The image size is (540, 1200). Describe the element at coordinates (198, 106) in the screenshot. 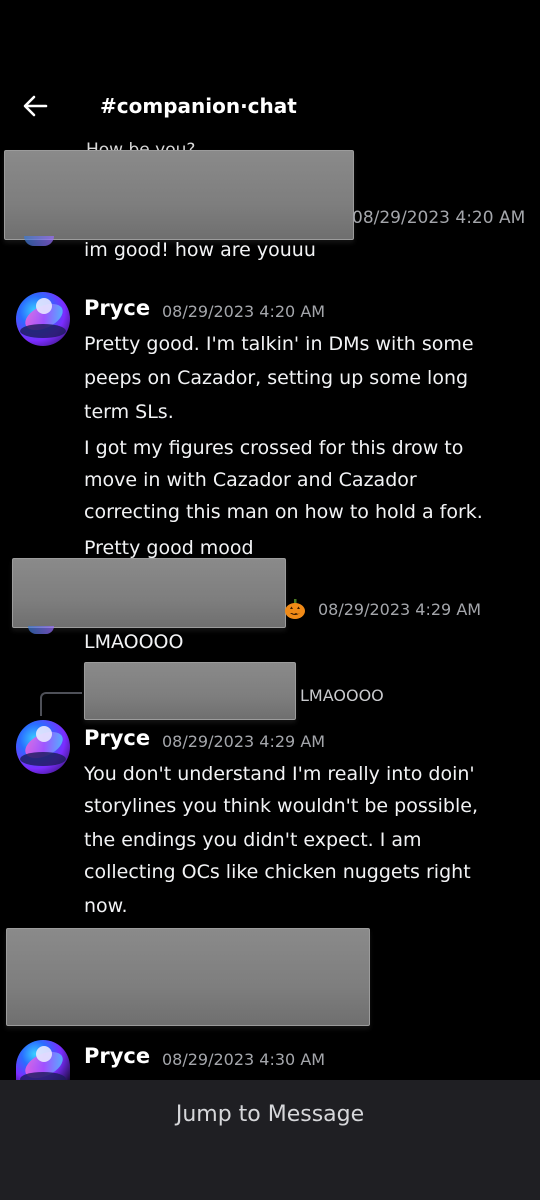

I see `channel-title: #companion·chat` at that location.